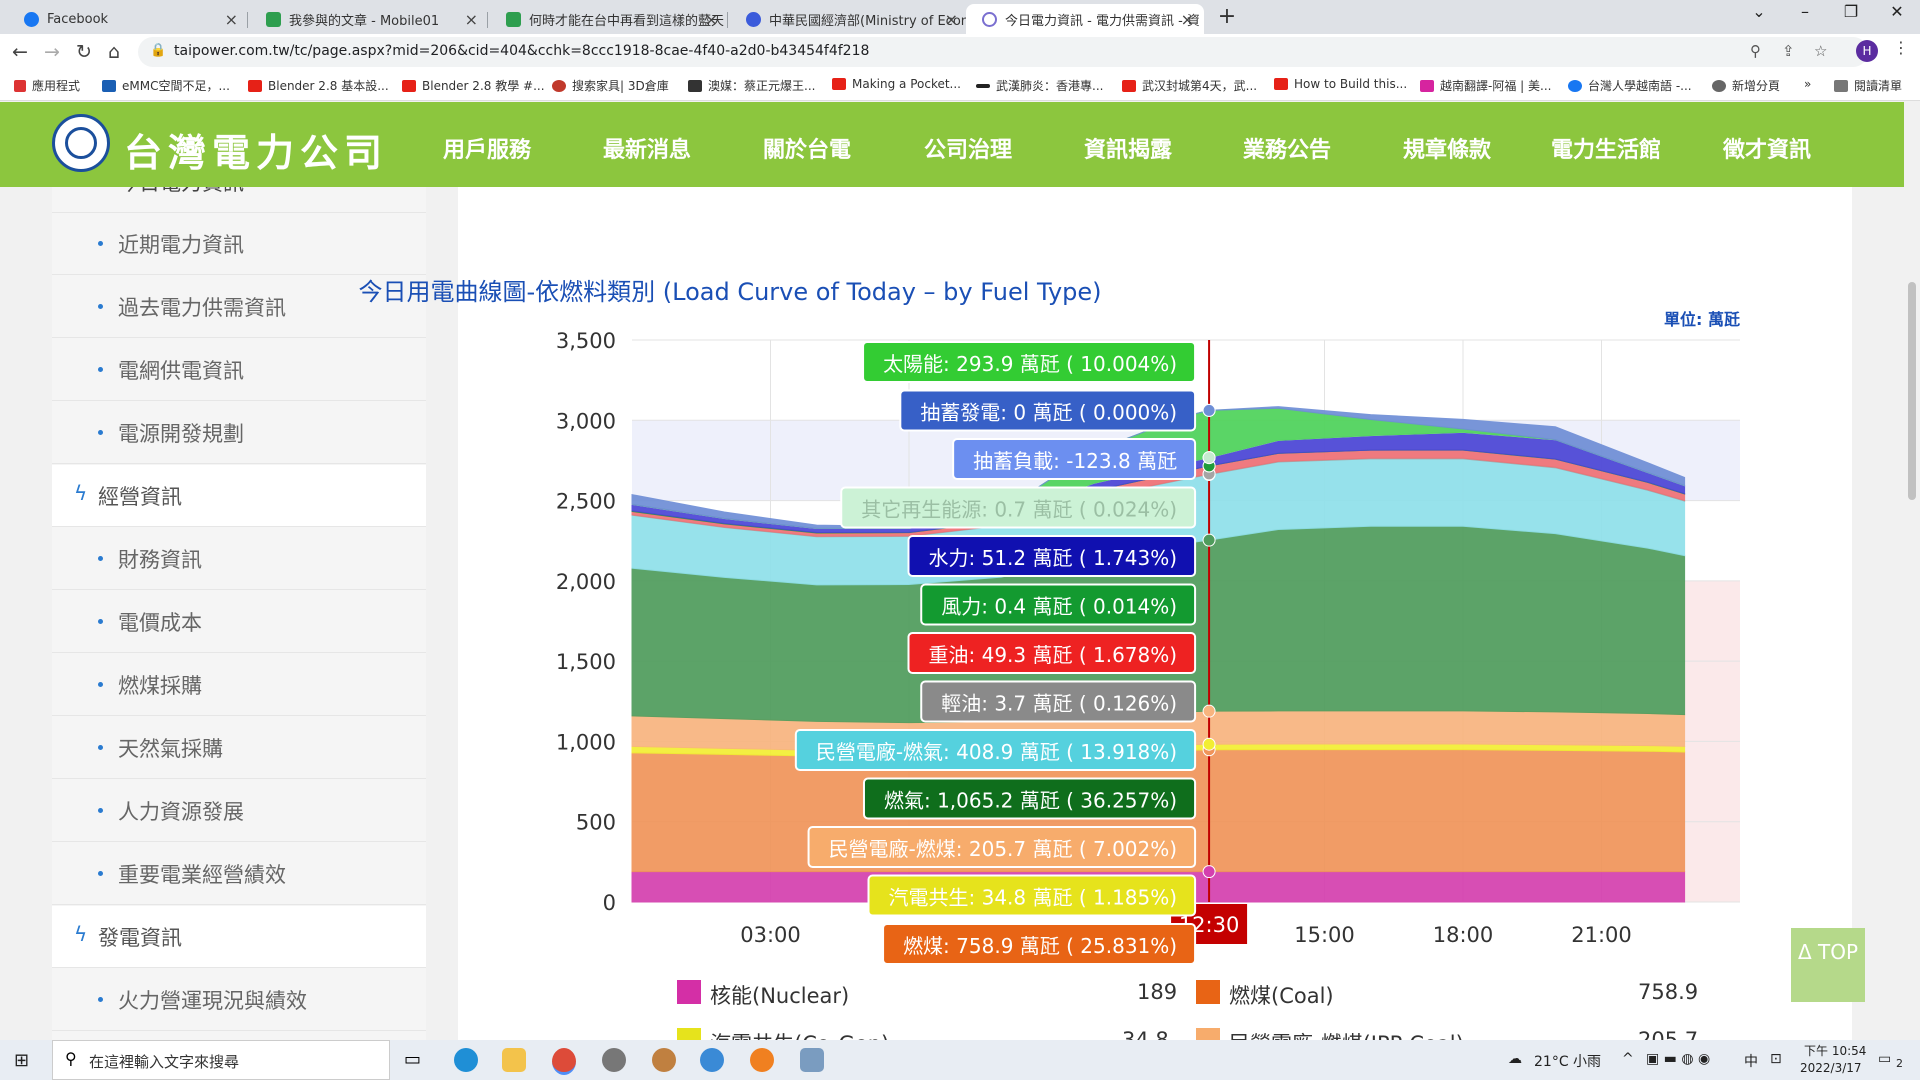  Describe the element at coordinates (1851, 11) in the screenshot. I see `maximize-button: ❐` at that location.